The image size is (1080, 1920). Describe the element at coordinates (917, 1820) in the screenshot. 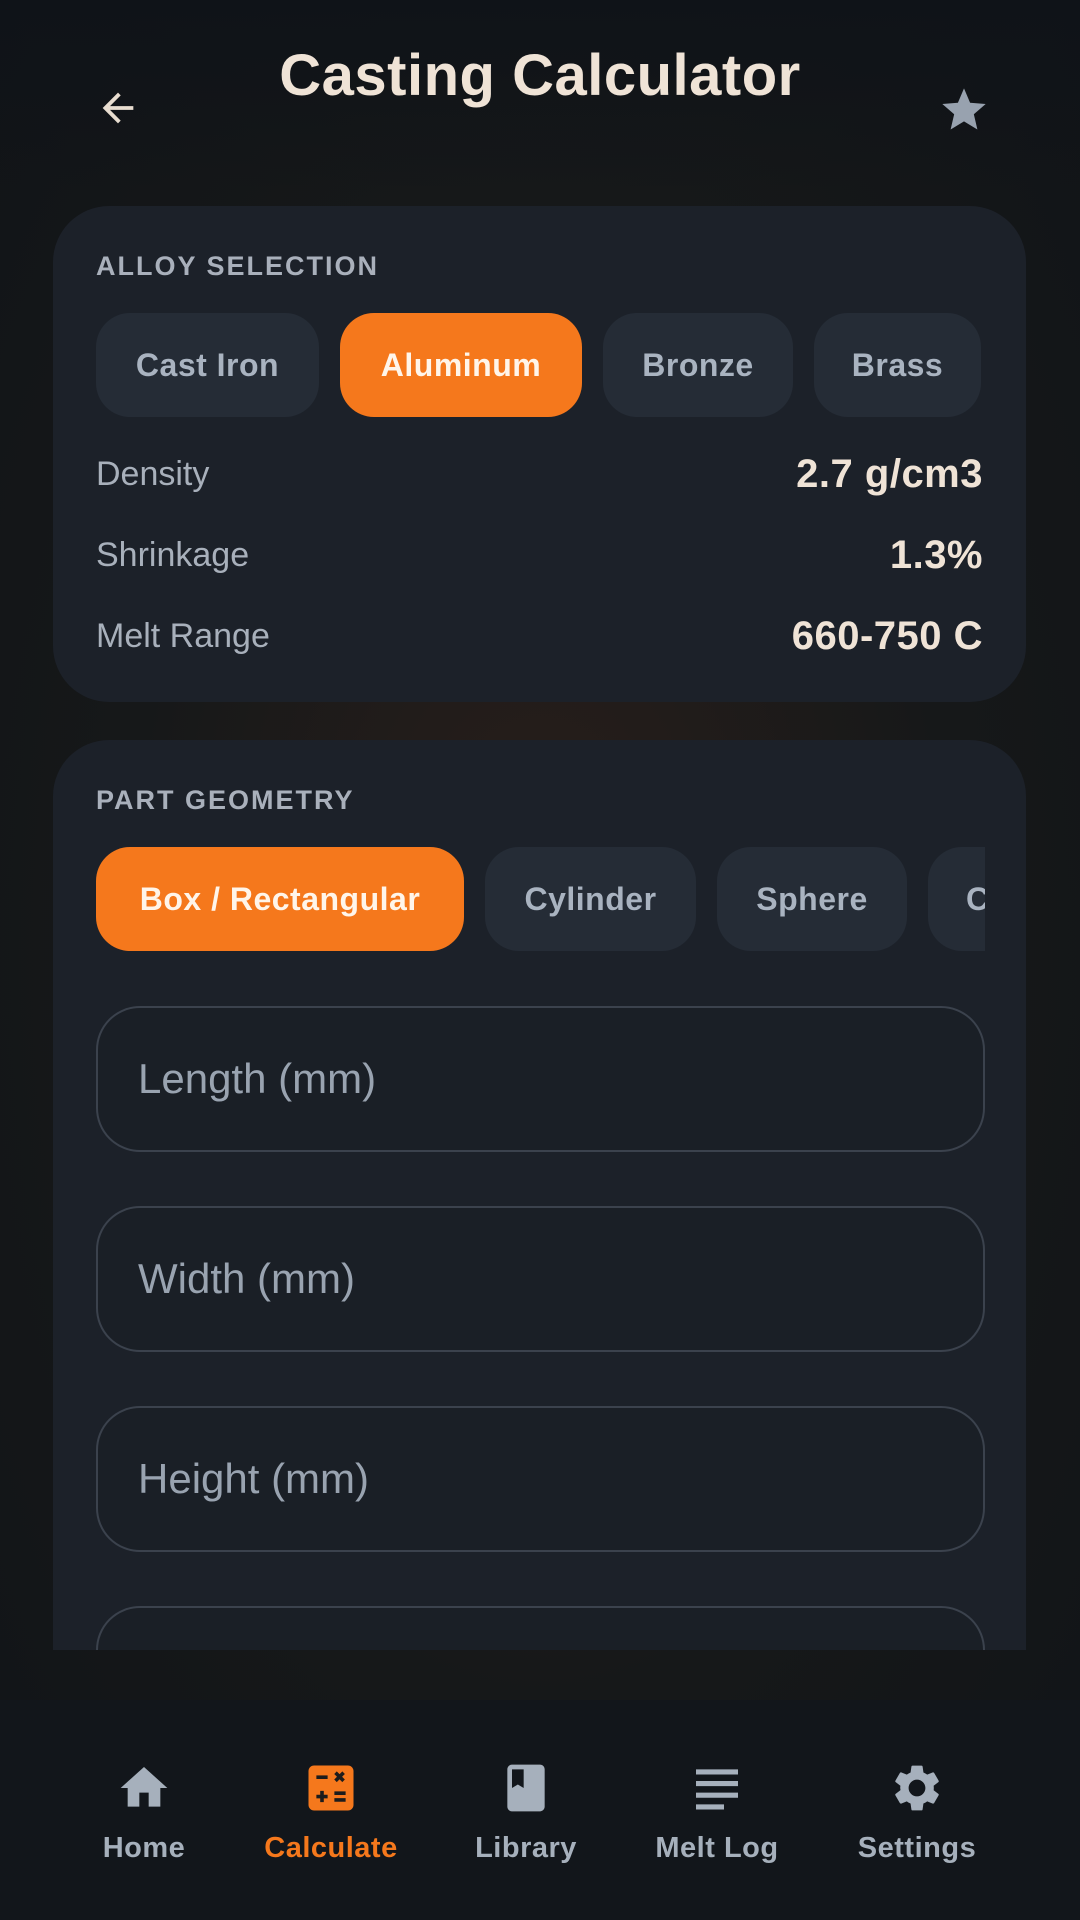

I see `nav-item-settings: Settings` at that location.